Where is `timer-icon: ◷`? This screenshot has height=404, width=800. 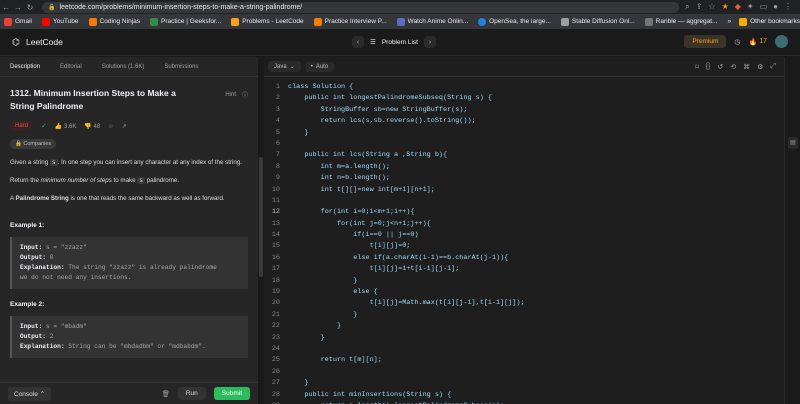 timer-icon: ◷ is located at coordinates (737, 42).